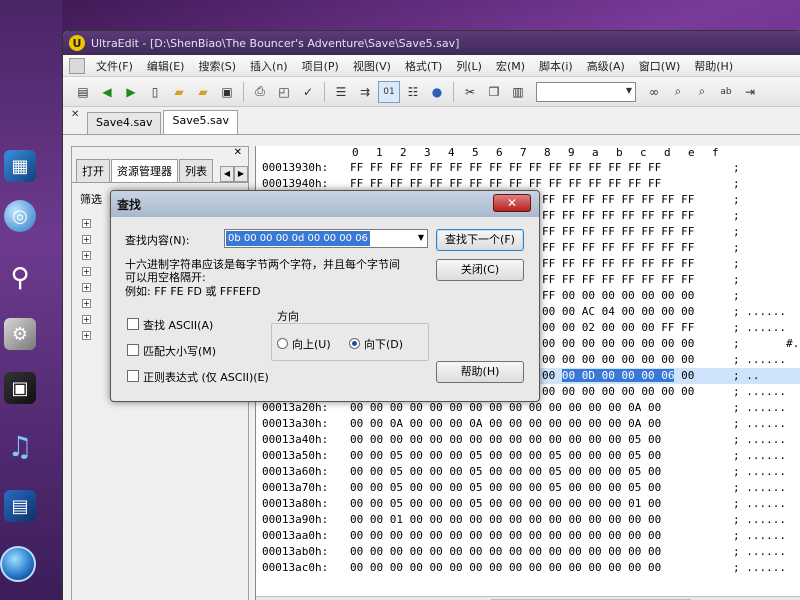  Describe the element at coordinates (606, 66) in the screenshot. I see `menu-advanced: 高级(A)` at that location.